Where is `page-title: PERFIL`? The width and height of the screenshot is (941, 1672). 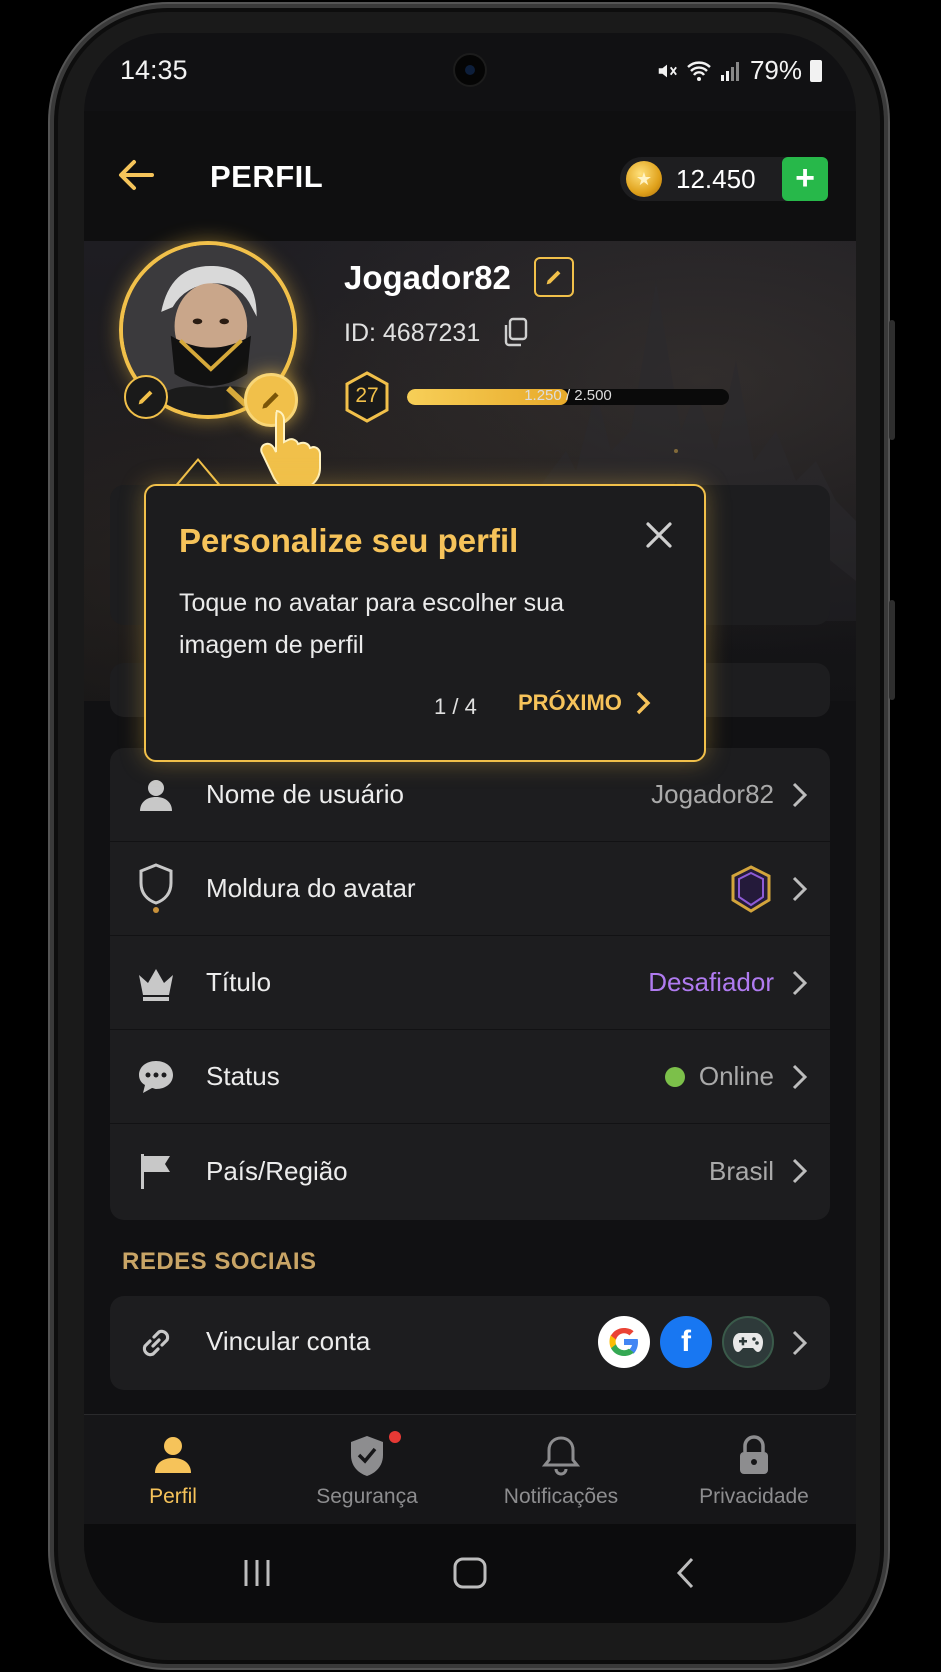 page-title: PERFIL is located at coordinates (267, 176).